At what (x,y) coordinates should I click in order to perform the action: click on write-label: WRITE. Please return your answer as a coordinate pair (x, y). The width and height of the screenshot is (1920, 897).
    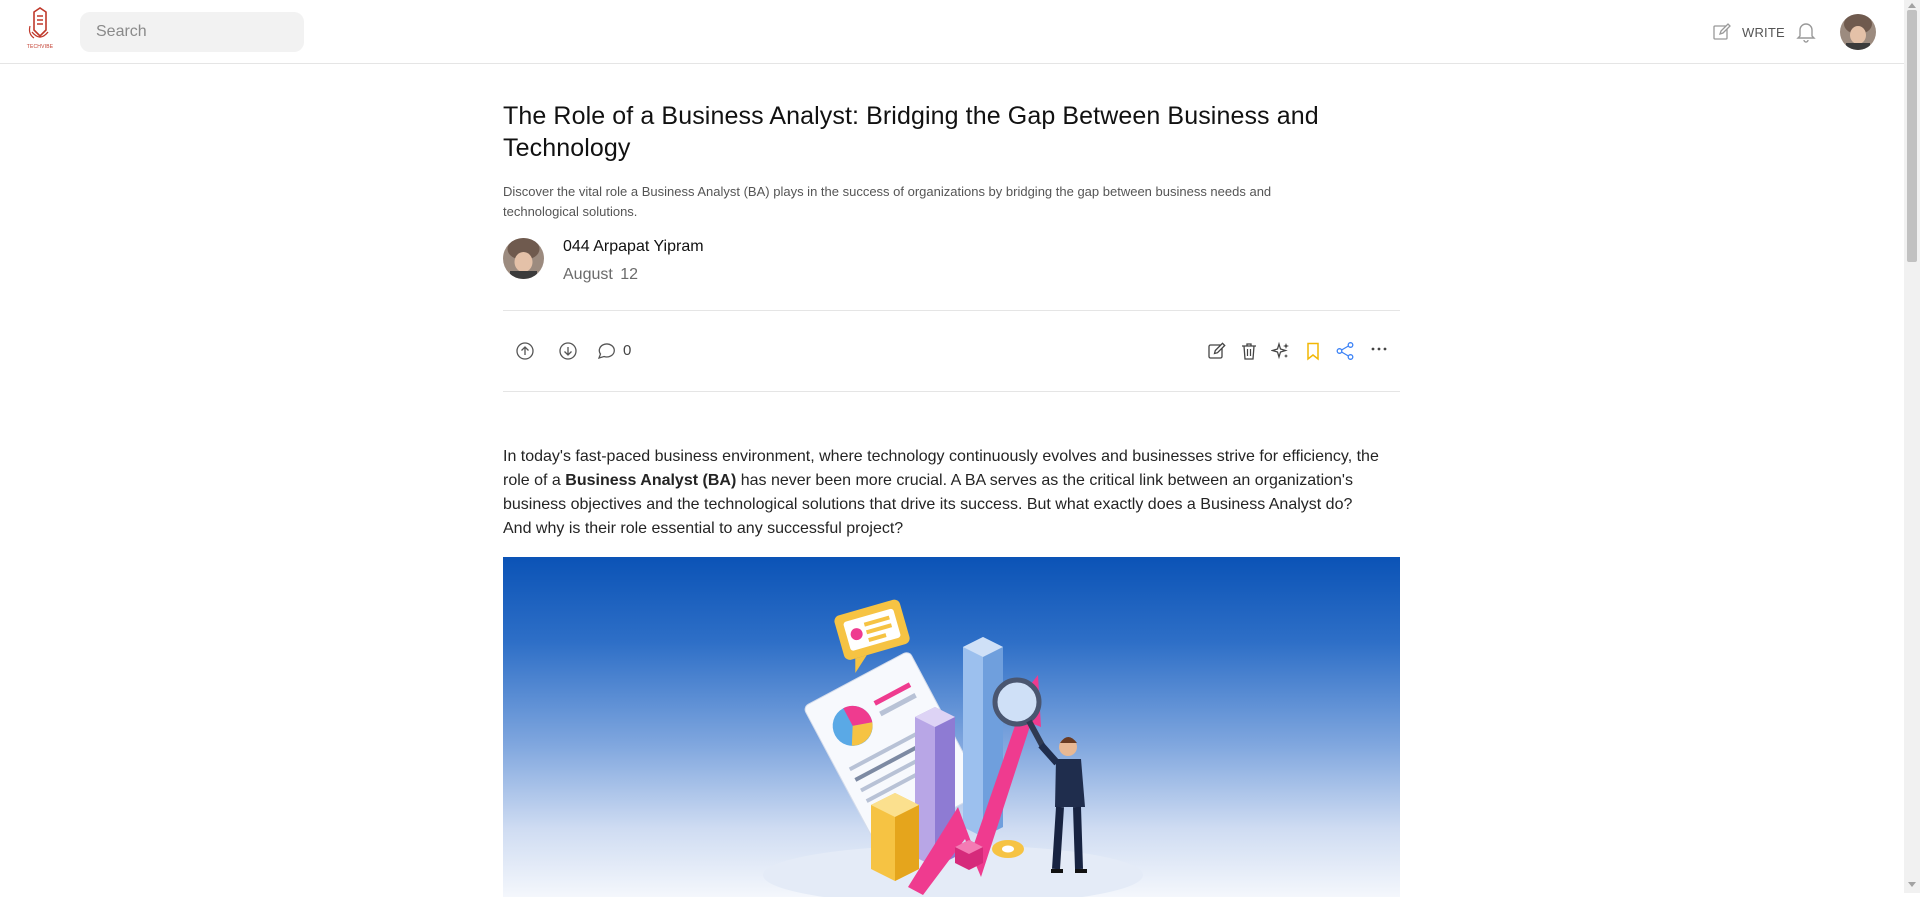
    Looking at the image, I should click on (1763, 32).